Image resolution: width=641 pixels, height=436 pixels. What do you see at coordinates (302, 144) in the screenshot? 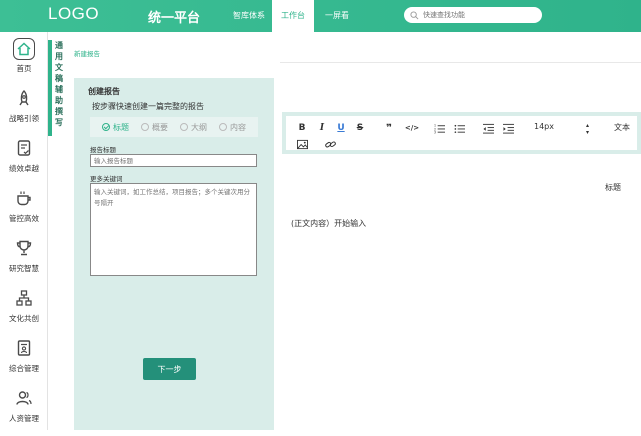
I see `image-icon` at bounding box center [302, 144].